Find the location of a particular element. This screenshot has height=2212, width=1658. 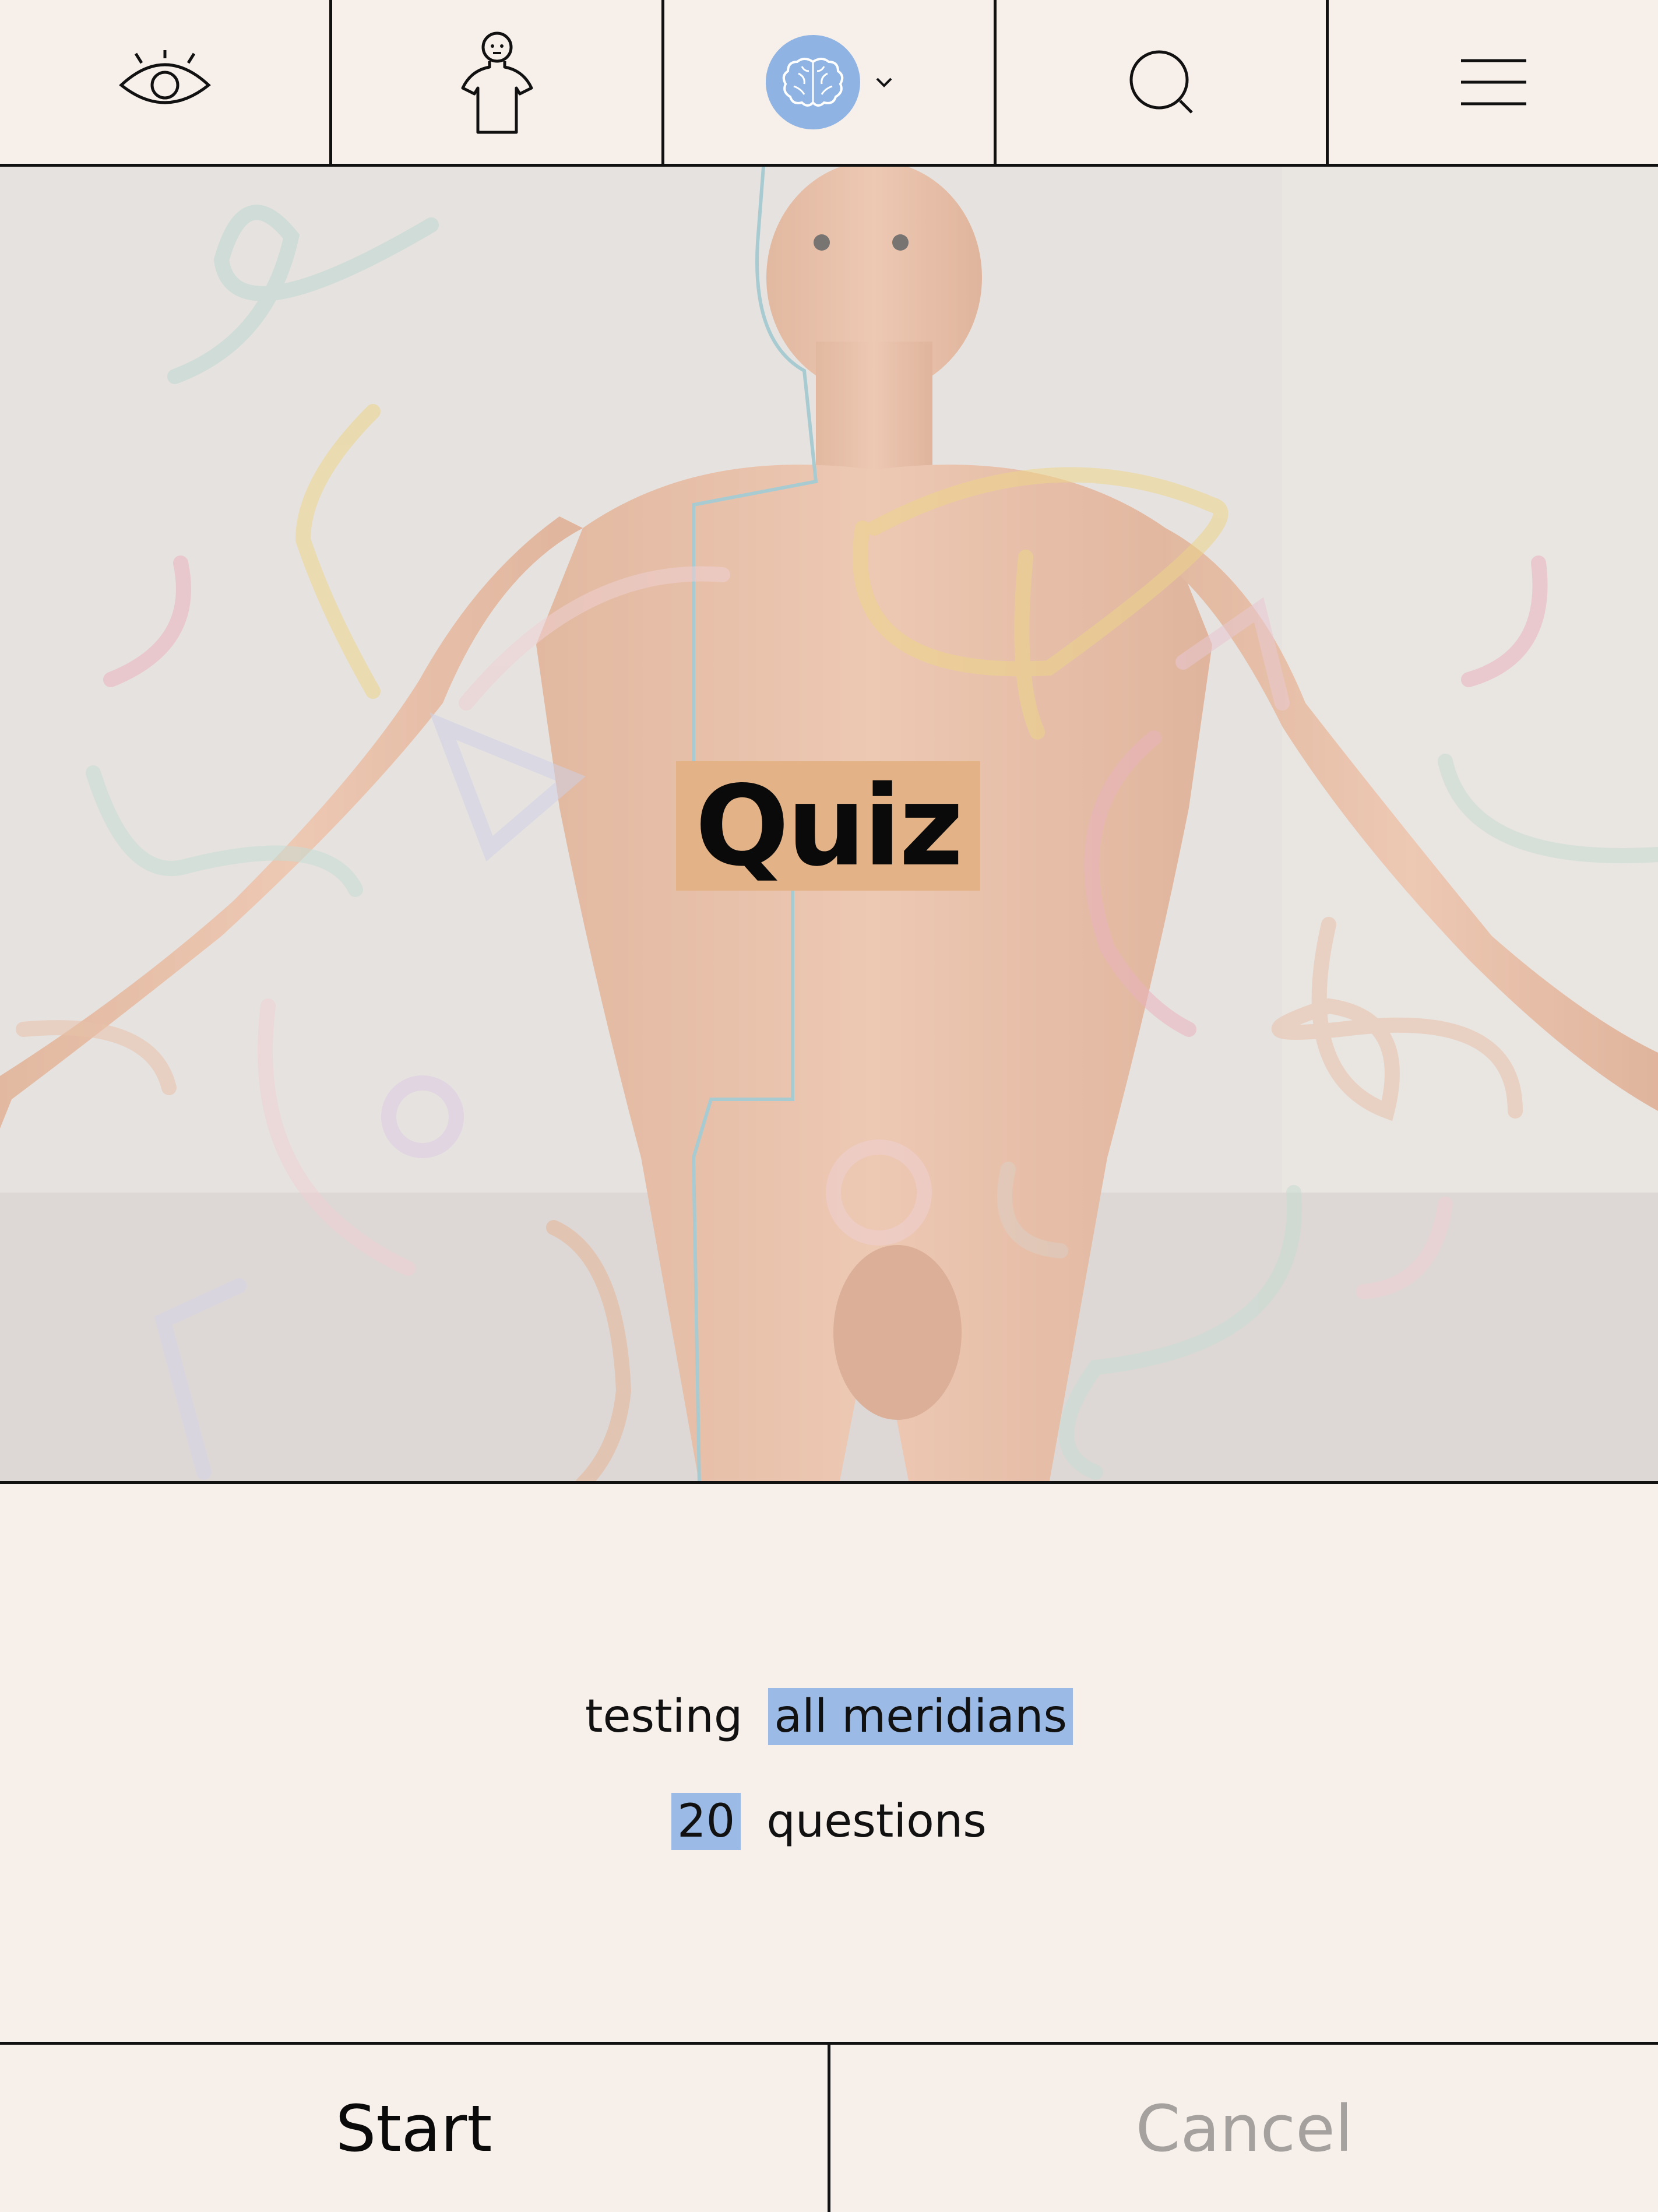

search-icon is located at coordinates (1161, 82).